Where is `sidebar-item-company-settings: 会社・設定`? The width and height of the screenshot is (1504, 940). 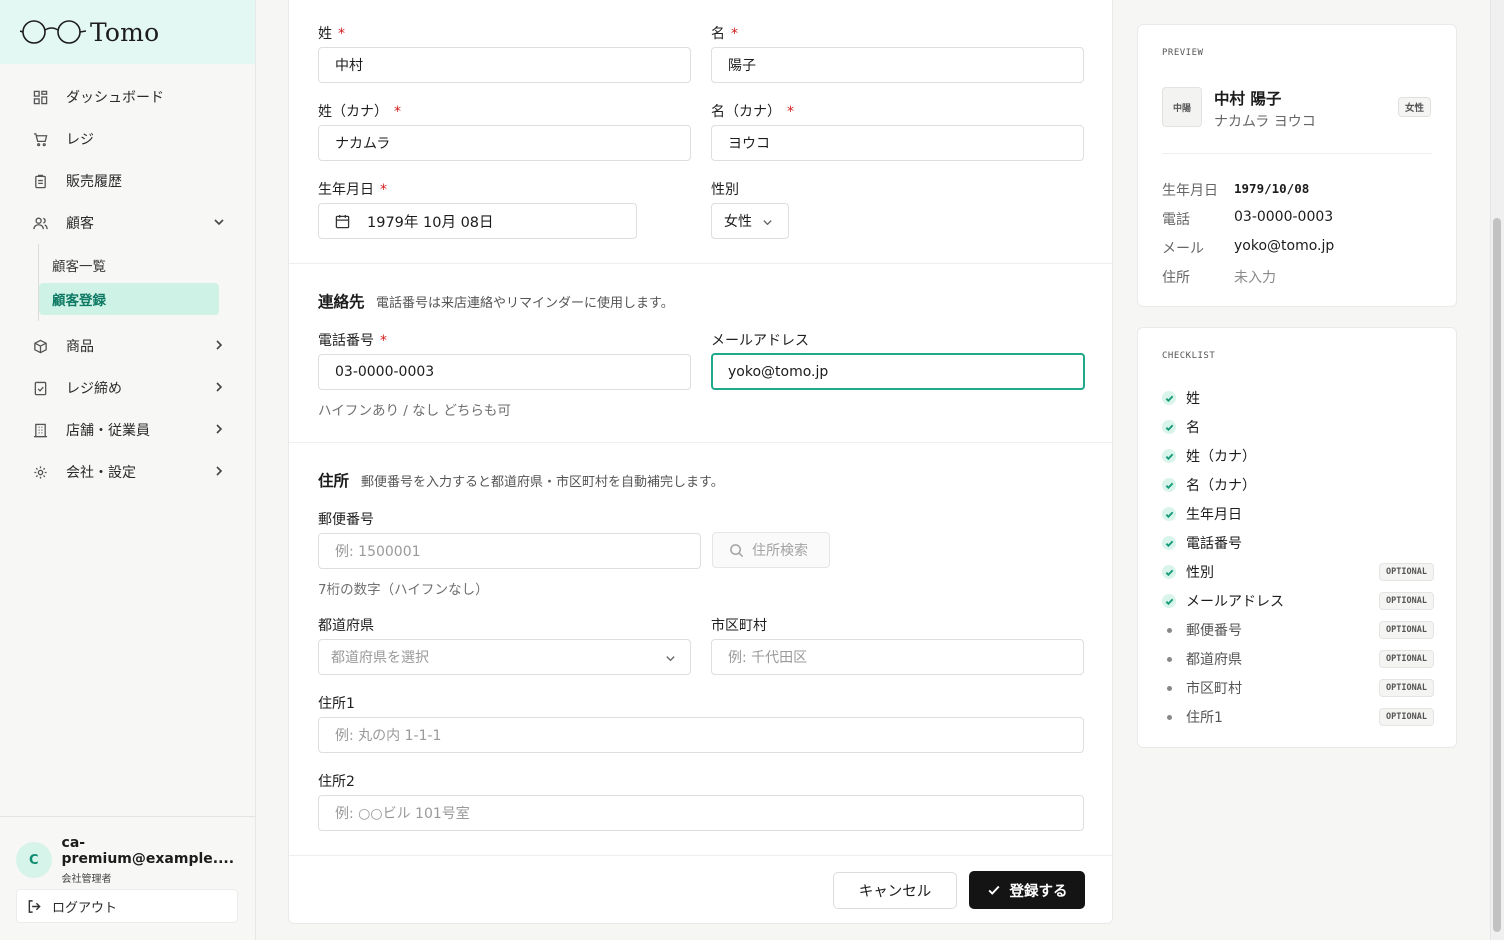
sidebar-item-company-settings: 会社・設定 is located at coordinates (127, 472).